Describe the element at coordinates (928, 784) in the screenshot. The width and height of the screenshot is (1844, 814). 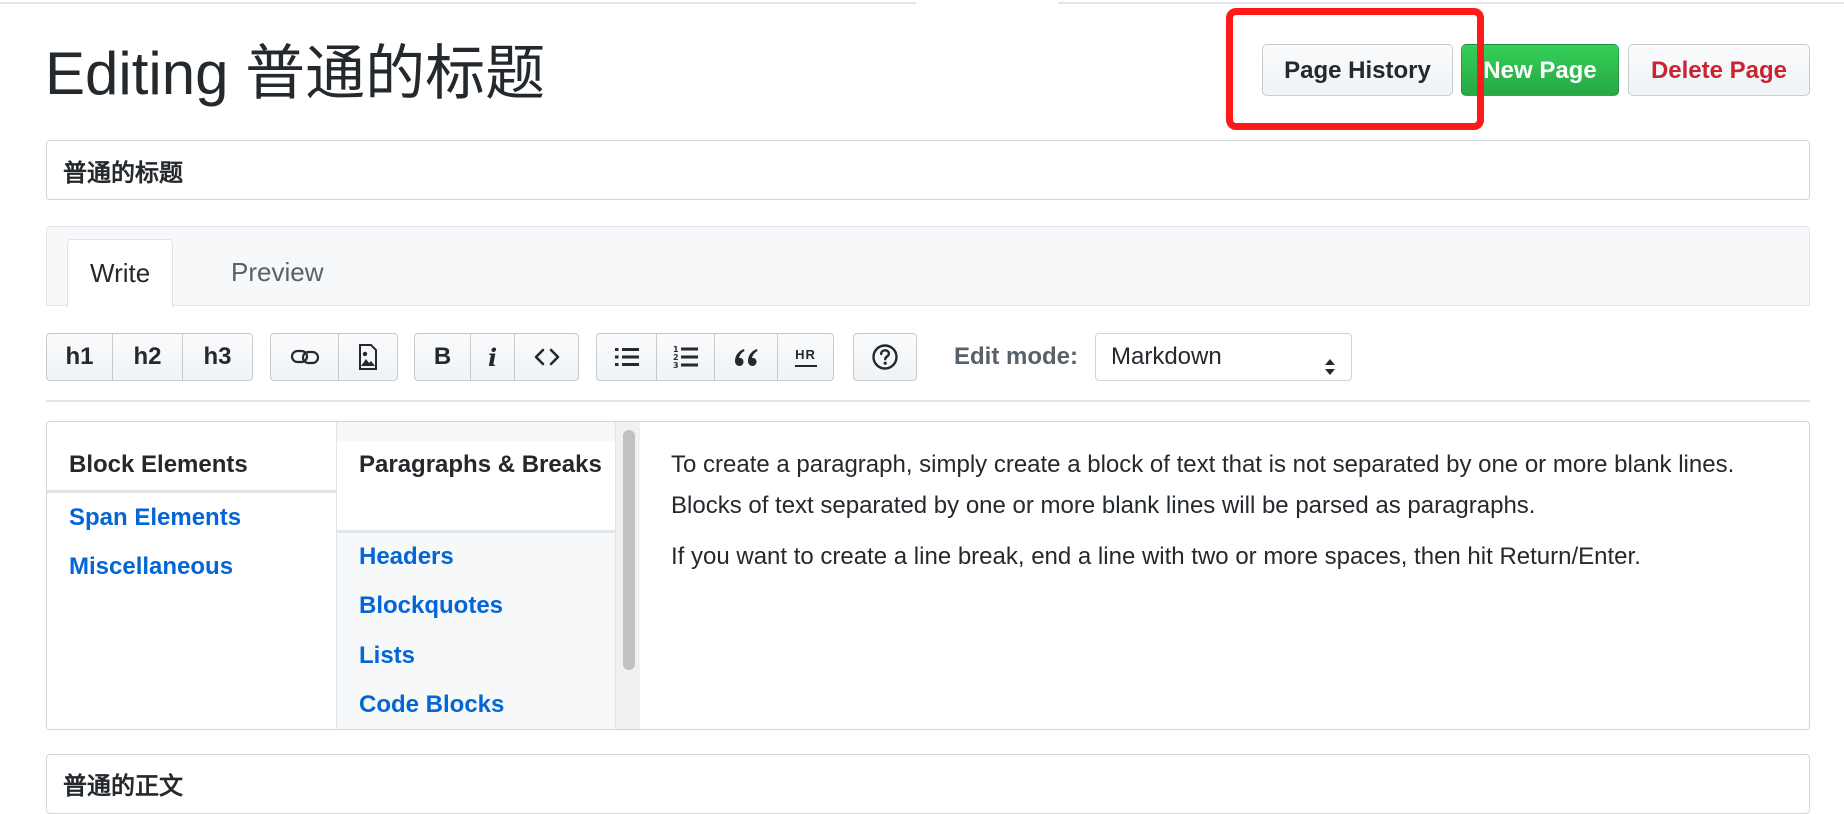
I see `page-body-textarea: 普通的正文` at that location.